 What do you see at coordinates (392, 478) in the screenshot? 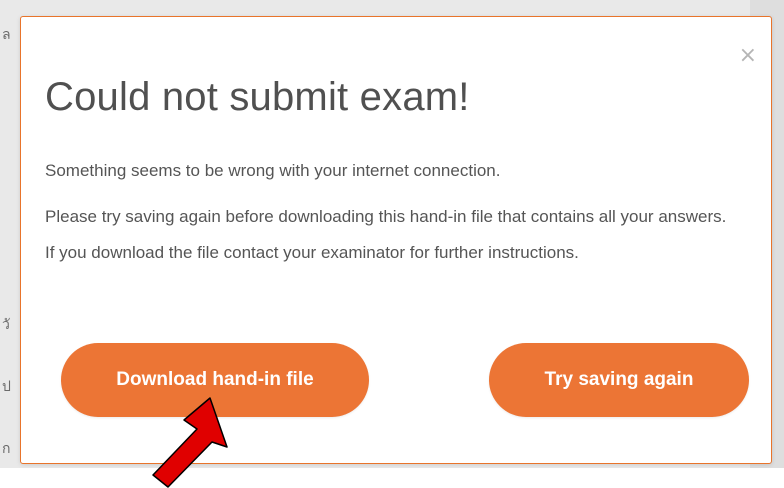
I see `page-bottom` at bounding box center [392, 478].